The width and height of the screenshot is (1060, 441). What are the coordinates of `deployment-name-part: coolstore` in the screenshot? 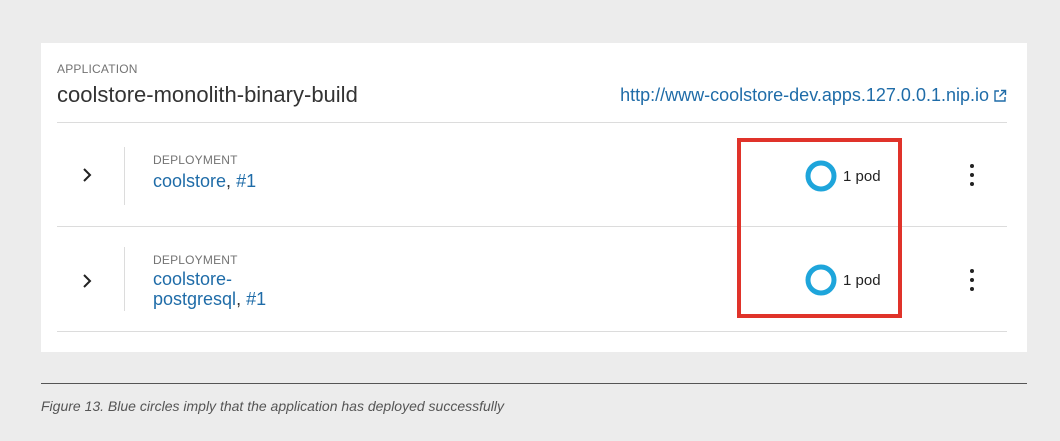 It's located at (189, 181).